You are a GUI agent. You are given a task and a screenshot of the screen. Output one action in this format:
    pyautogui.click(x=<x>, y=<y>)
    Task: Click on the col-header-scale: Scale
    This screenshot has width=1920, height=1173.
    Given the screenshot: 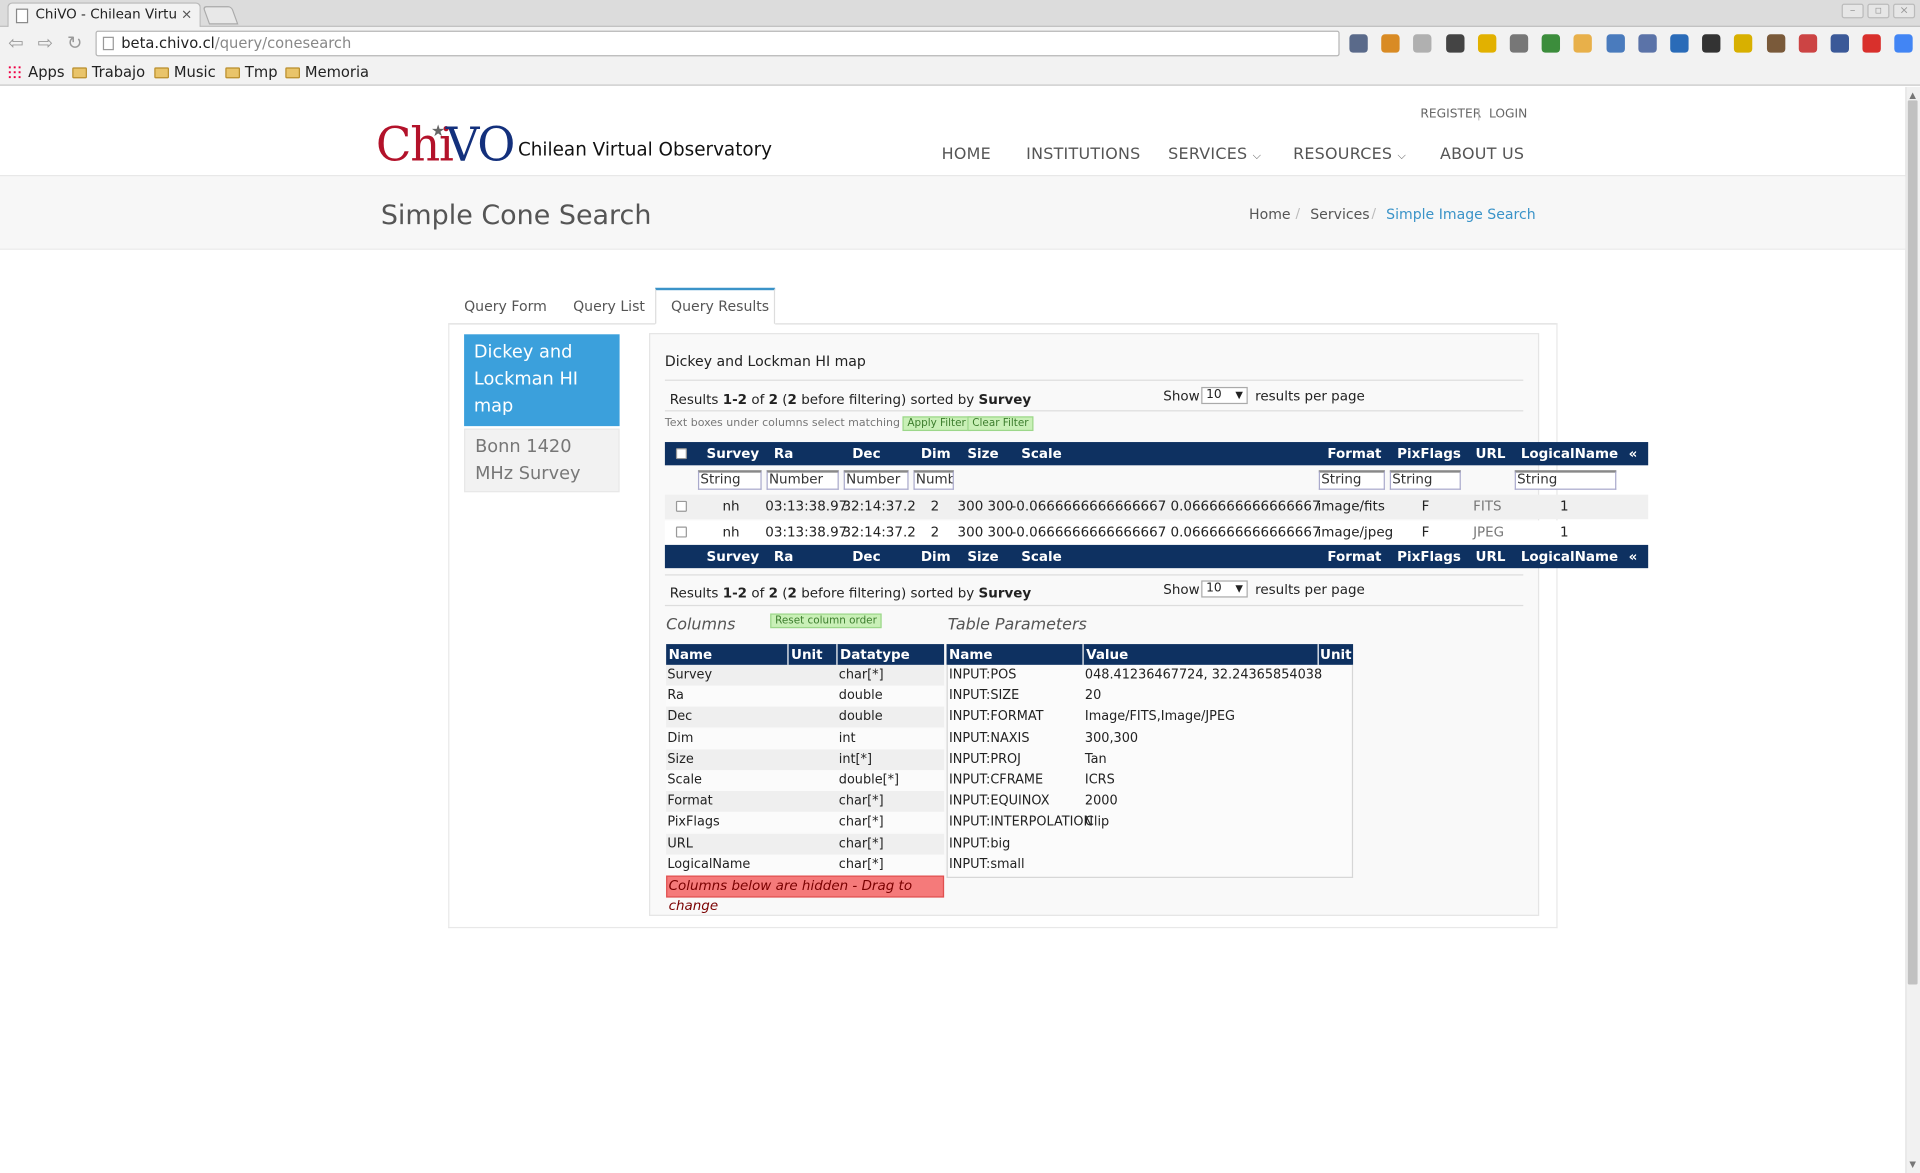 What is the action you would take?
    pyautogui.click(x=1041, y=453)
    